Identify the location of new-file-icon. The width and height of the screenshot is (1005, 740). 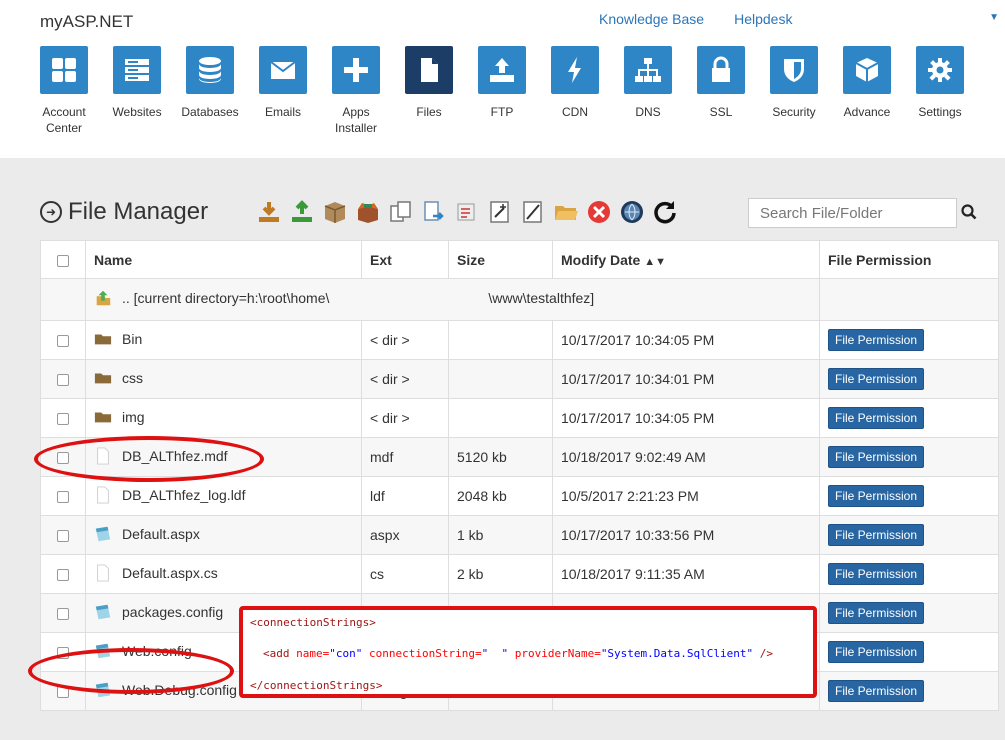
(499, 211).